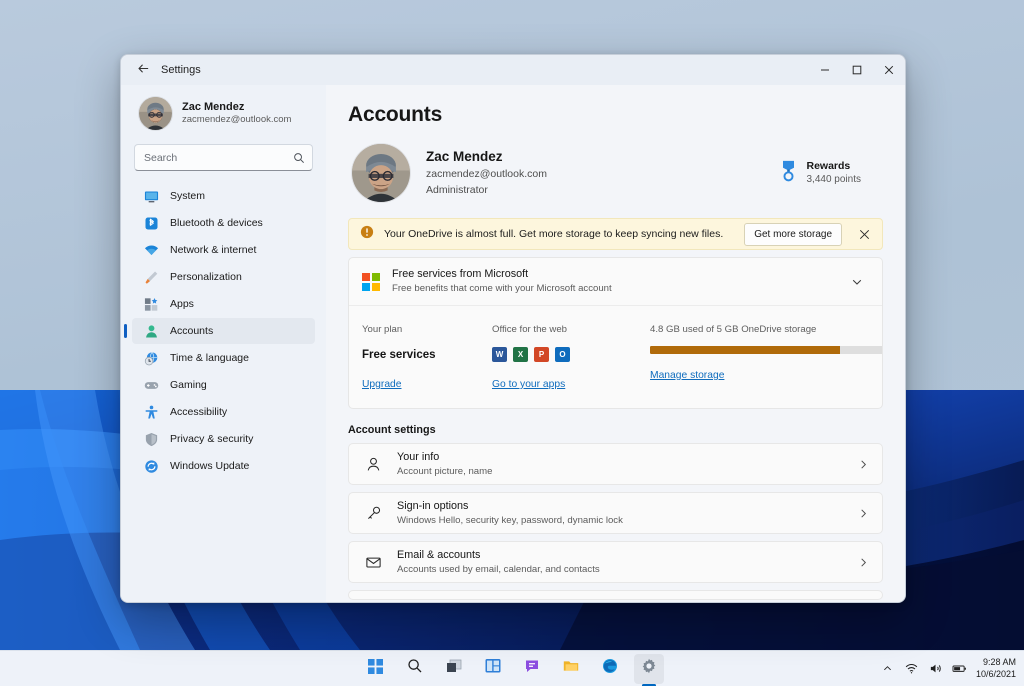  Describe the element at coordinates (828, 165) in the screenshot. I see `rewards-label: Rewards` at that location.